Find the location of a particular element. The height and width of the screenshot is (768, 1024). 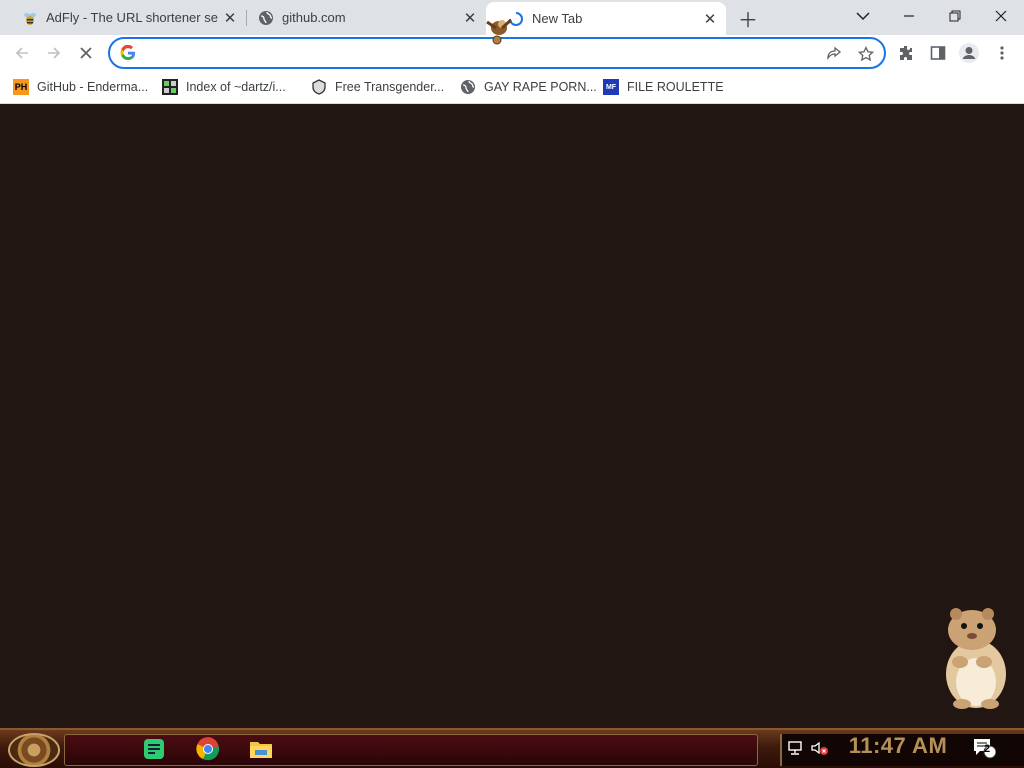

tab-adfly: AdFly - The URL shortener se ✕ is located at coordinates (123, 17).